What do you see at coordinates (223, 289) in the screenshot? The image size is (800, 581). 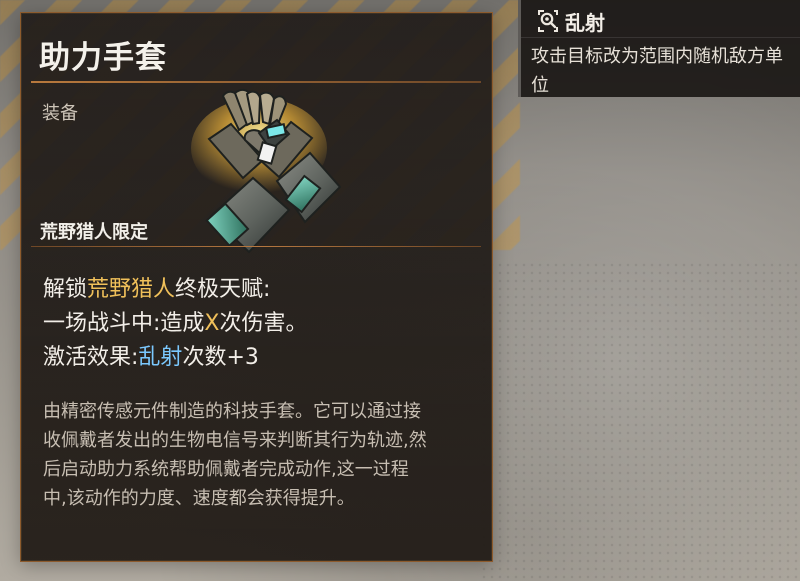 I see `effect-line-unlock-suffix: 终极天赋:` at bounding box center [223, 289].